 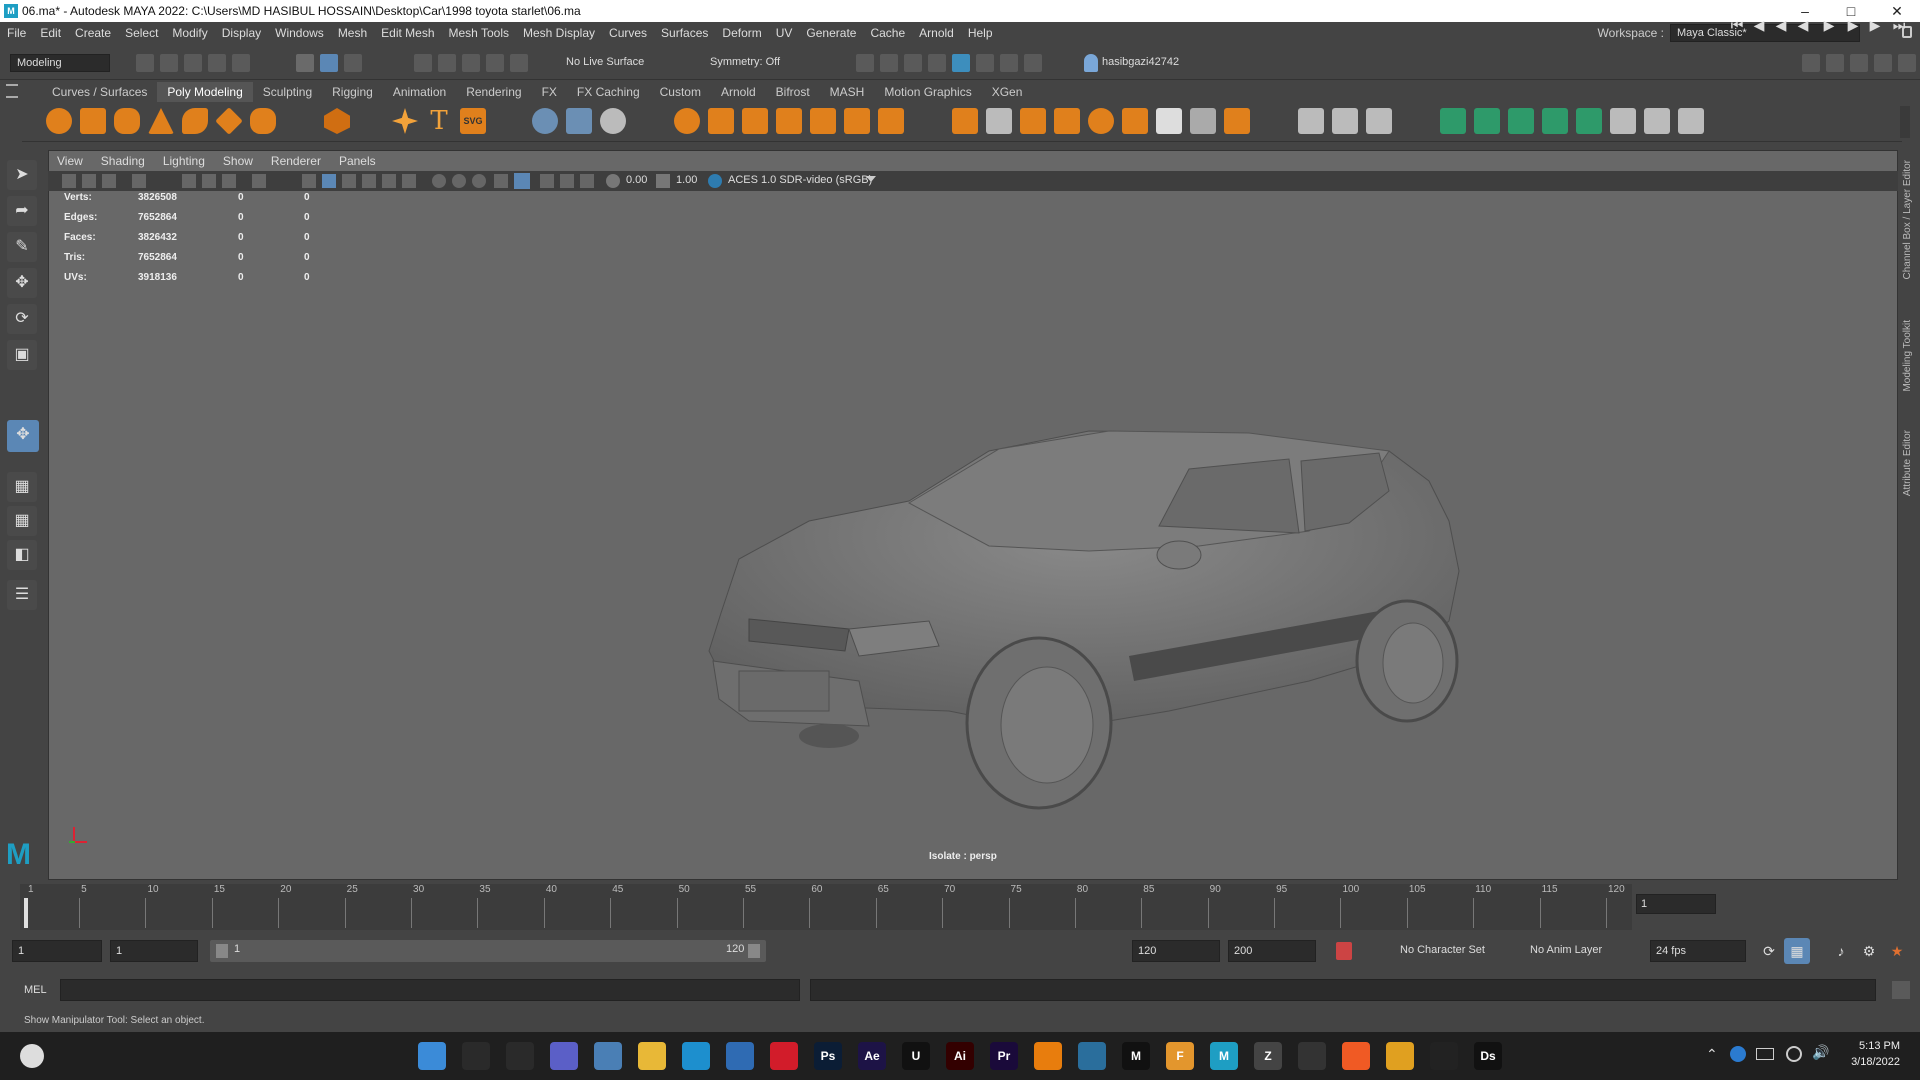 What do you see at coordinates (16, 33) in the screenshot?
I see `menu-file: File` at bounding box center [16, 33].